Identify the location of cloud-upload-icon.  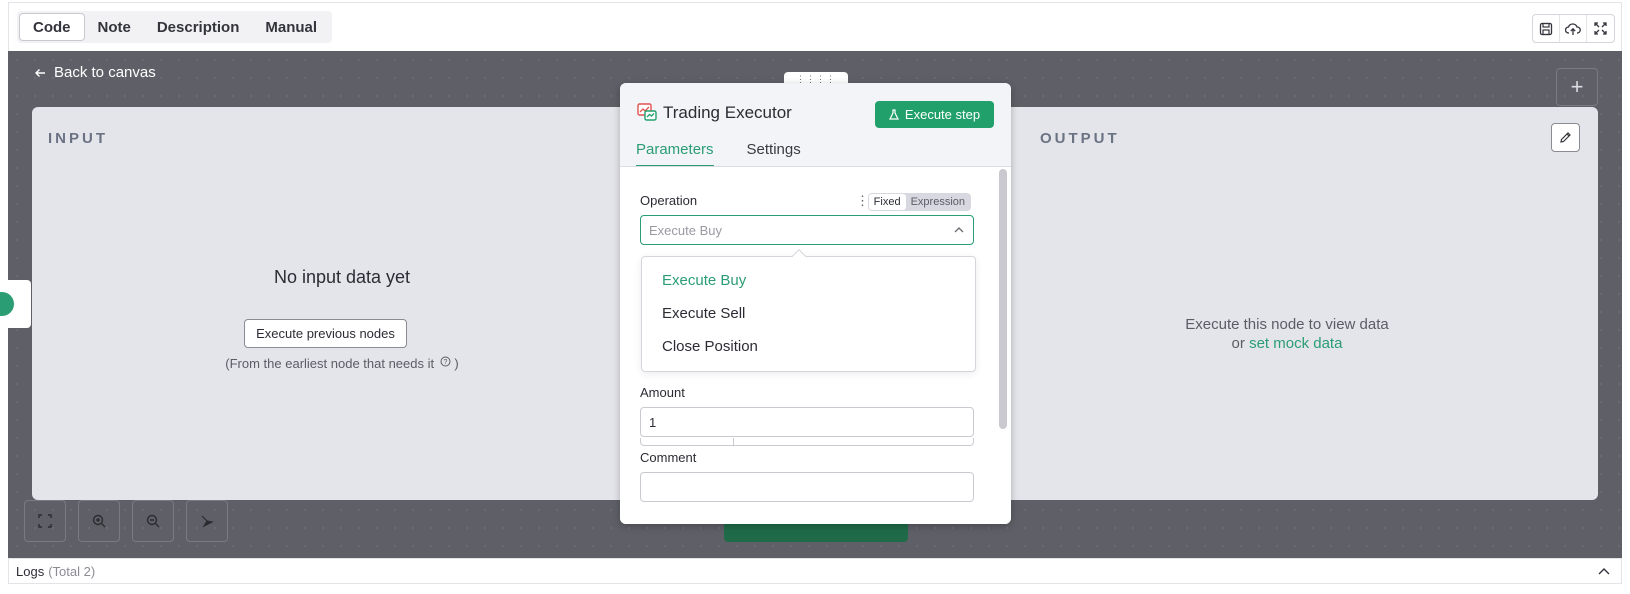
(1573, 28).